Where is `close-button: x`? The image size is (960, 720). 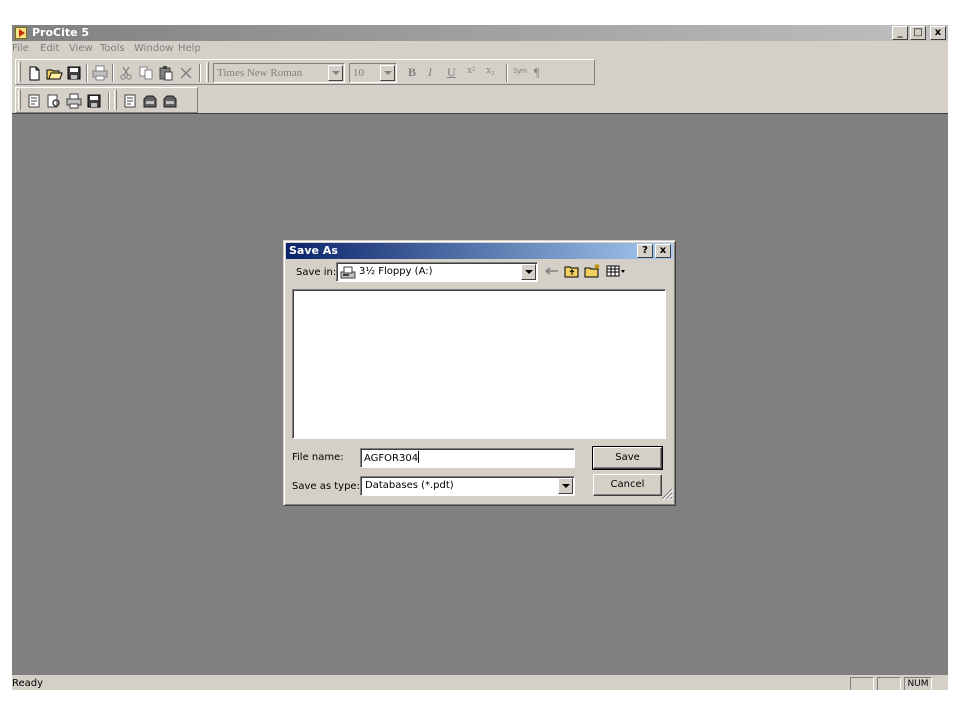
close-button: x is located at coordinates (938, 33).